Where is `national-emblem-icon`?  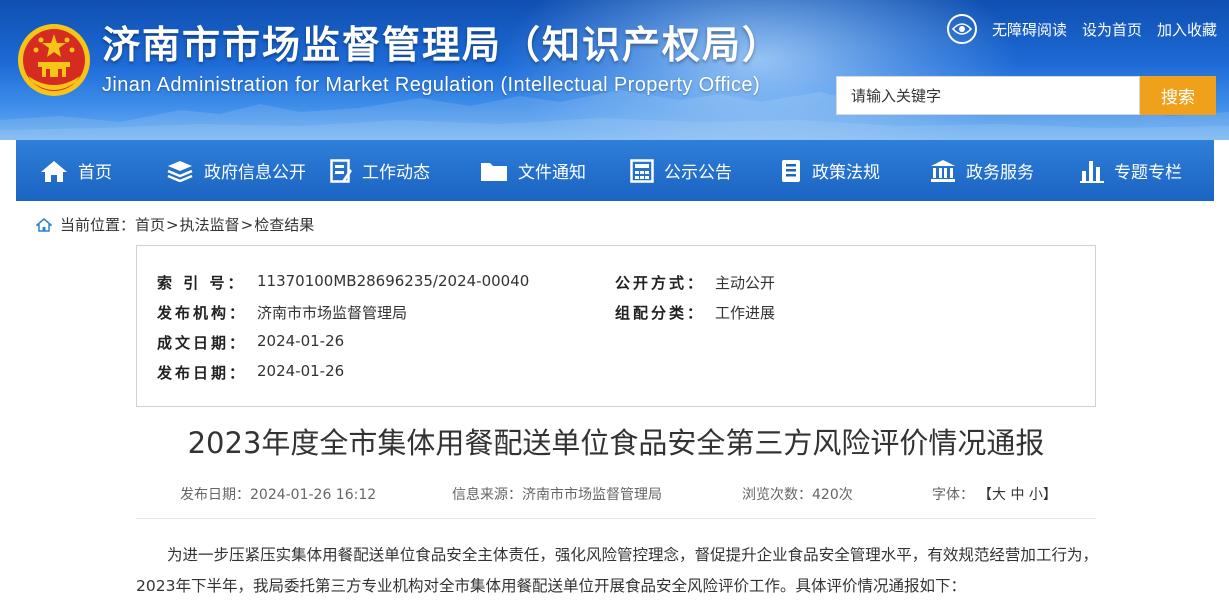 national-emblem-icon is located at coordinates (54, 60).